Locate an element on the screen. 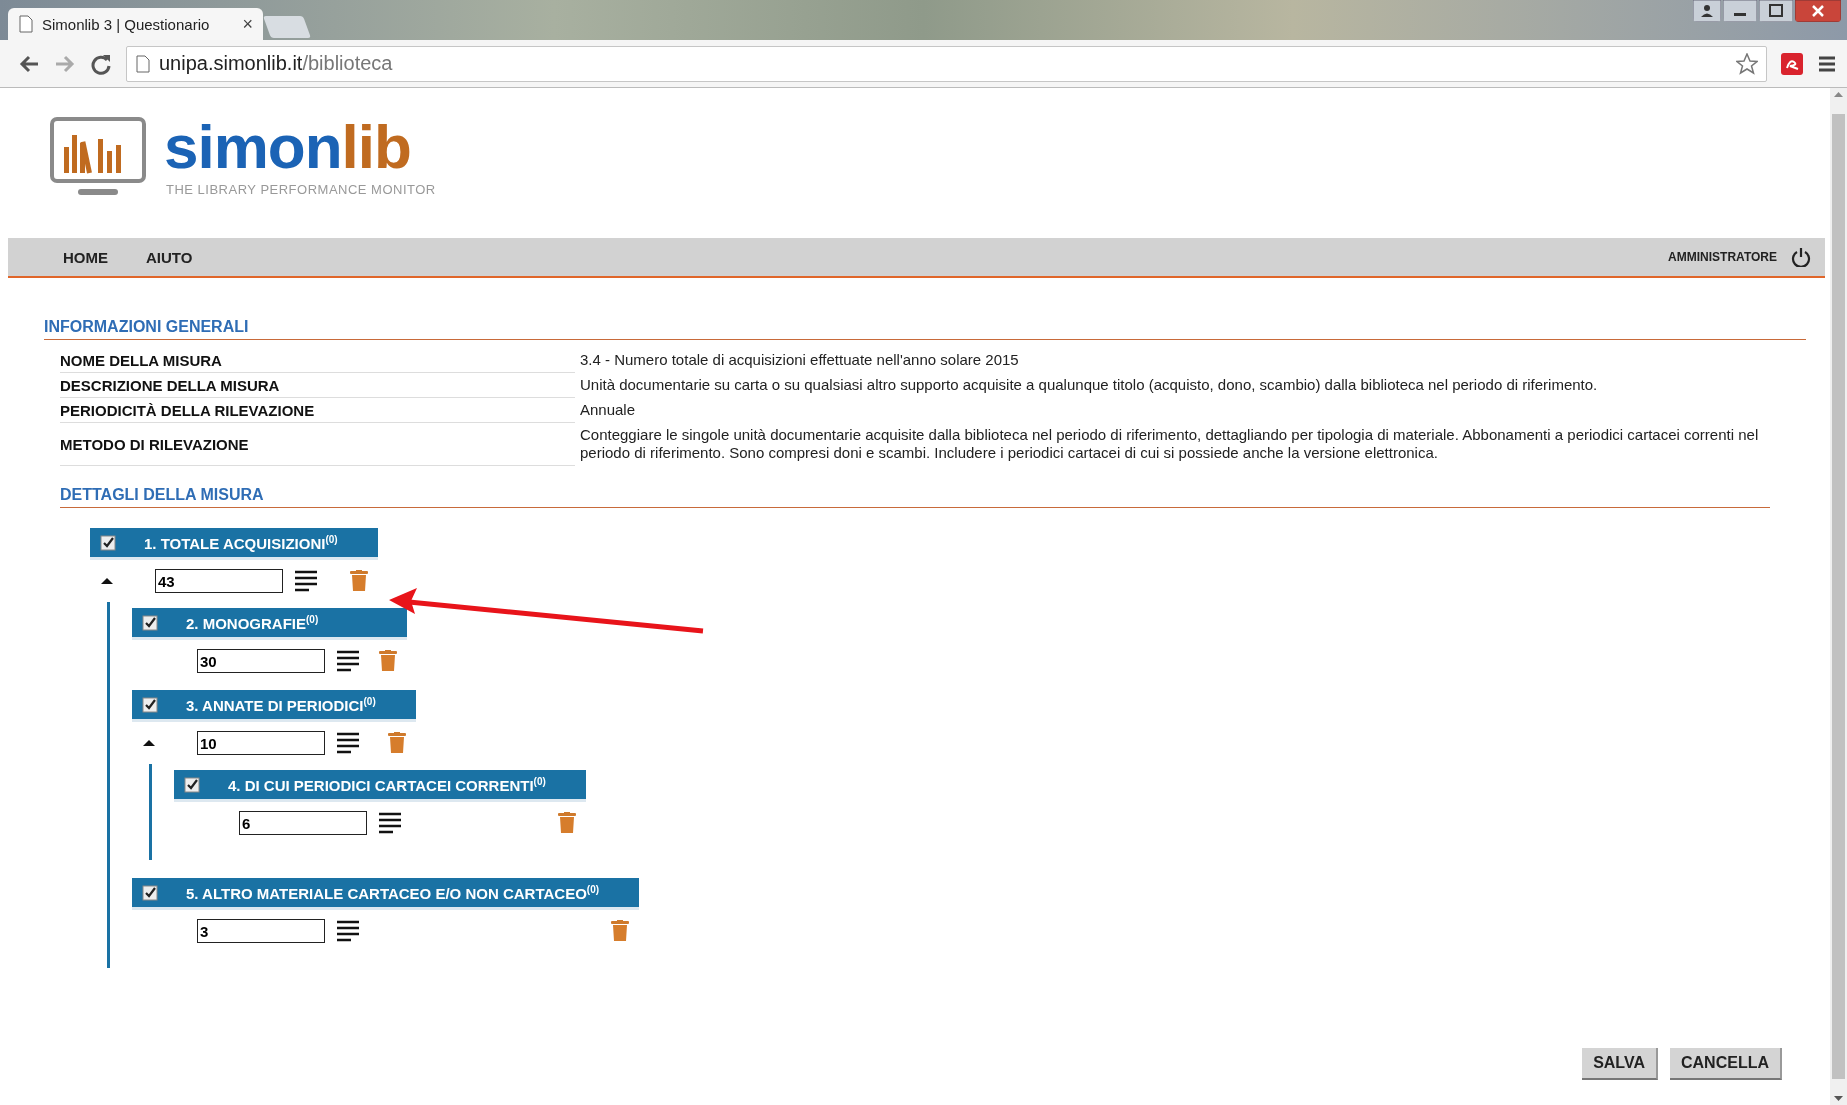 This screenshot has width=1847, height=1105. close-button is located at coordinates (1818, 11).